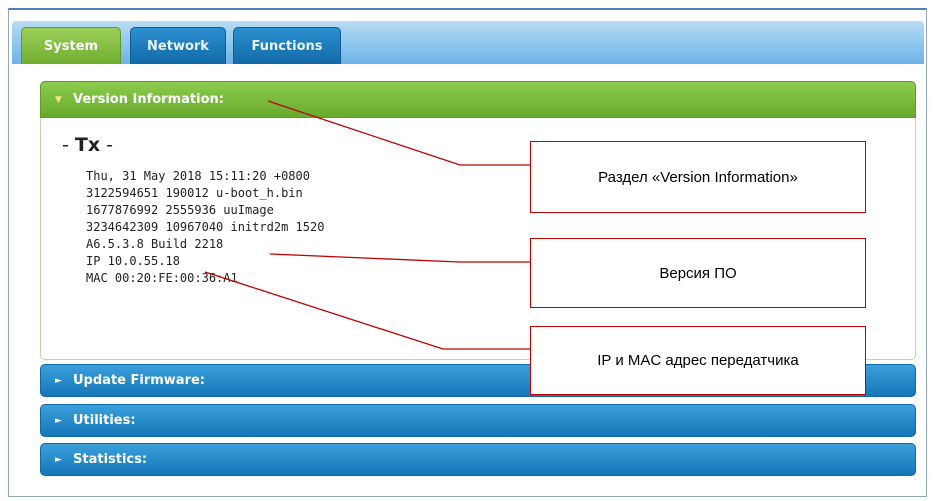  Describe the element at coordinates (198, 176) in the screenshot. I see `info-date: Thu, 31 May 2018 15:11:20 +0800` at that location.